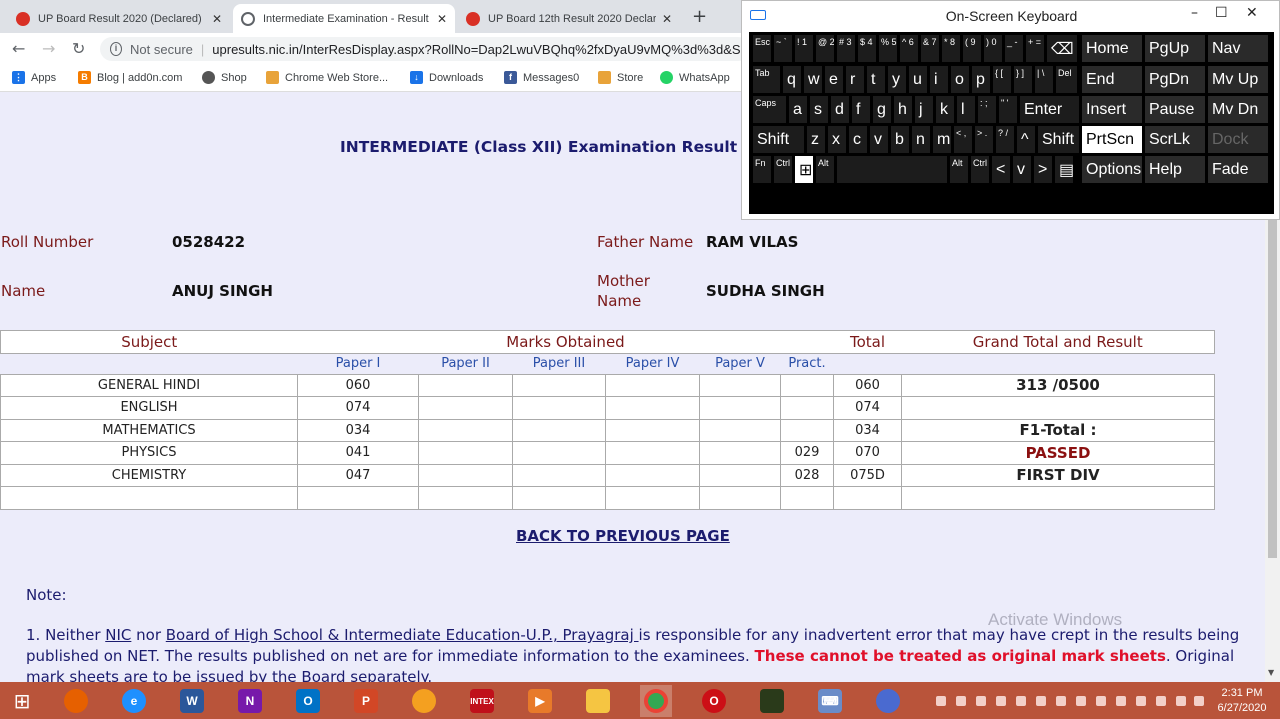  I want to click on osk-key: Fn, so click(762, 169).